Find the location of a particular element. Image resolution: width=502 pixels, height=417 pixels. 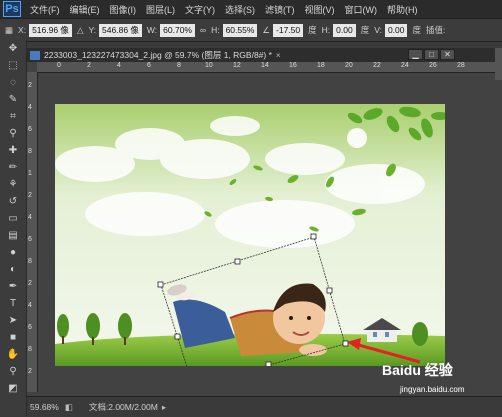

w-label: W: is located at coordinates (152, 30).